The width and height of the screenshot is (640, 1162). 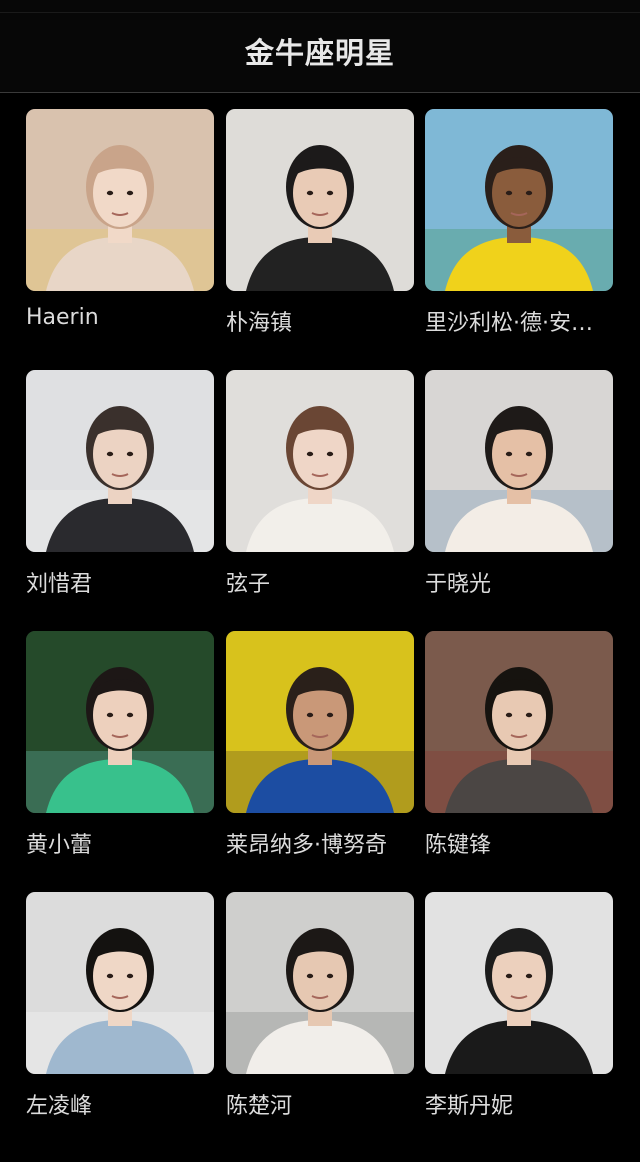 I want to click on celebrity-name: 弦子, so click(x=324, y=582).